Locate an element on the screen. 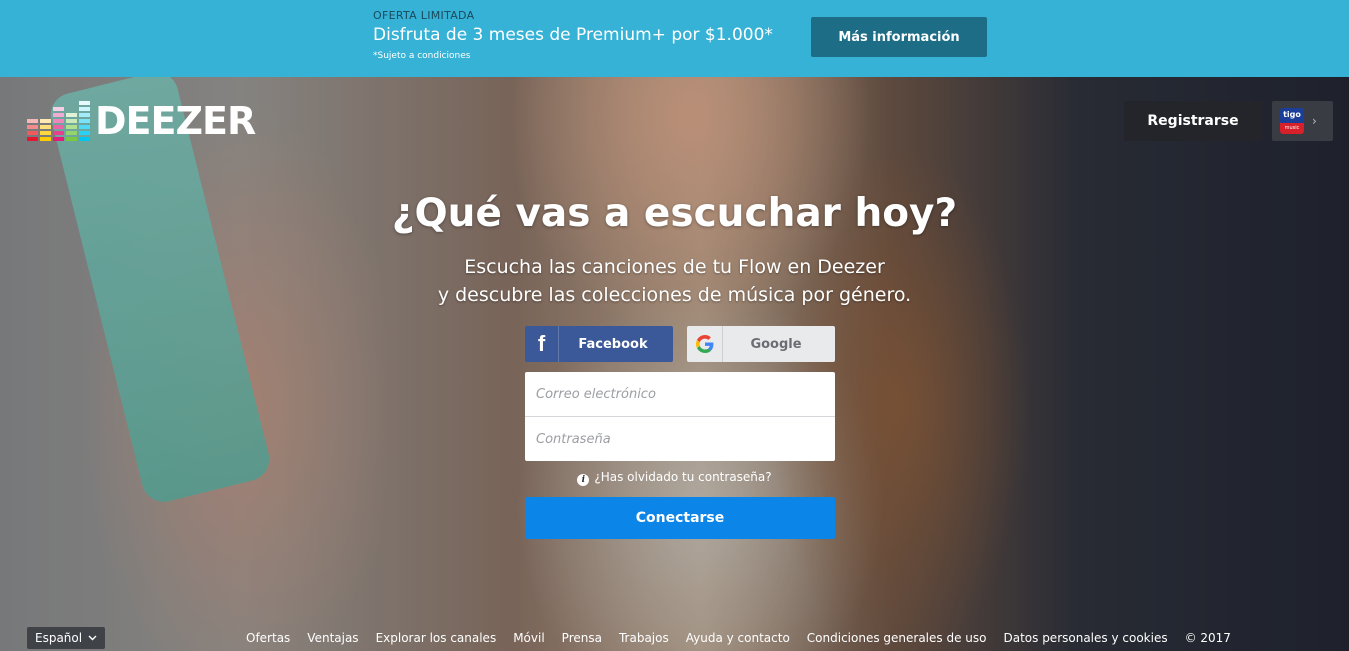  language-label: Español is located at coordinates (59, 638).